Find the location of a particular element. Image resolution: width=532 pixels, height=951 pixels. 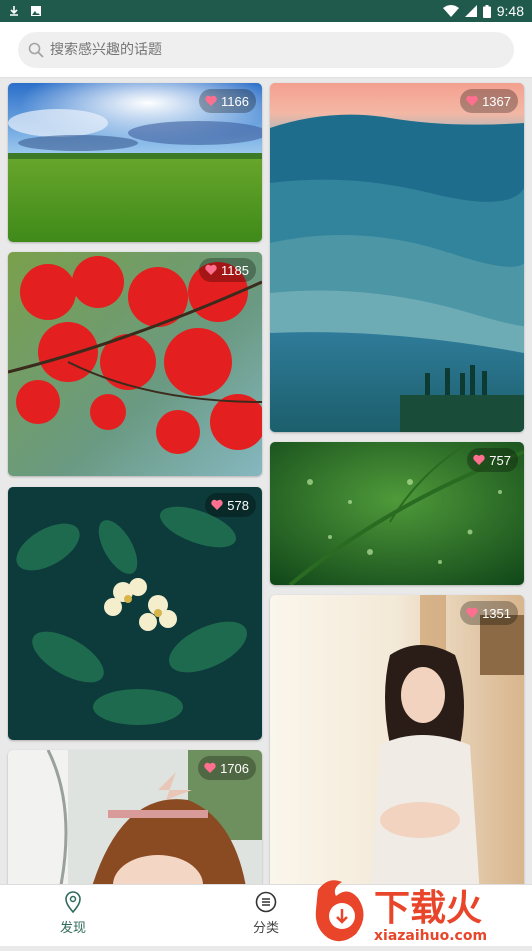

search-box is located at coordinates (266, 50).